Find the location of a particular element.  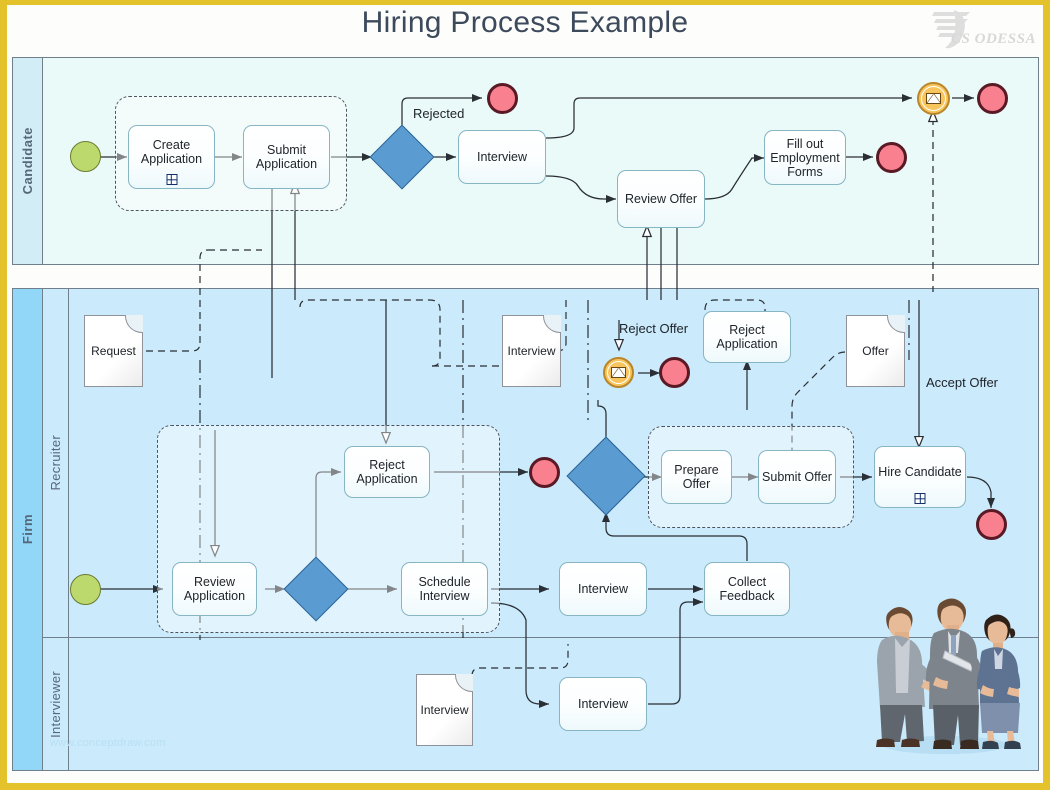

pool-firm-label: Firm is located at coordinates (28, 529).